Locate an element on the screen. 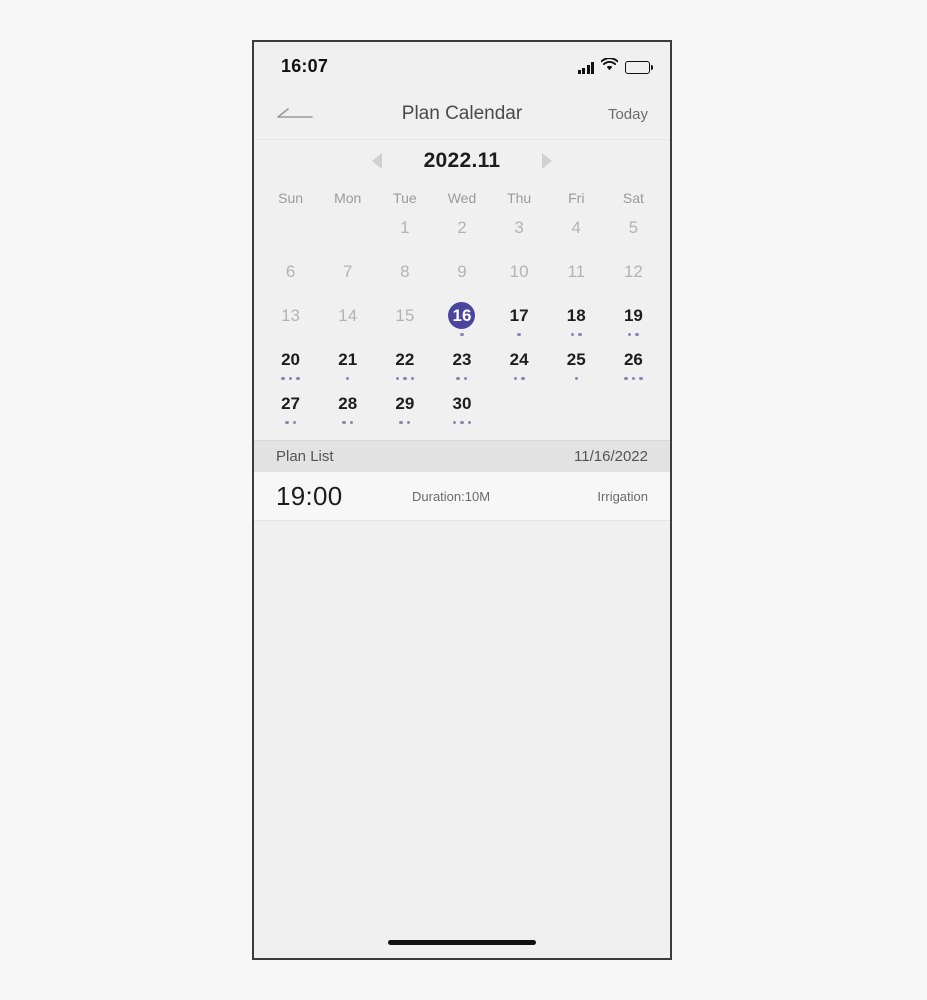  calendar-day-number: 26 is located at coordinates (633, 359).